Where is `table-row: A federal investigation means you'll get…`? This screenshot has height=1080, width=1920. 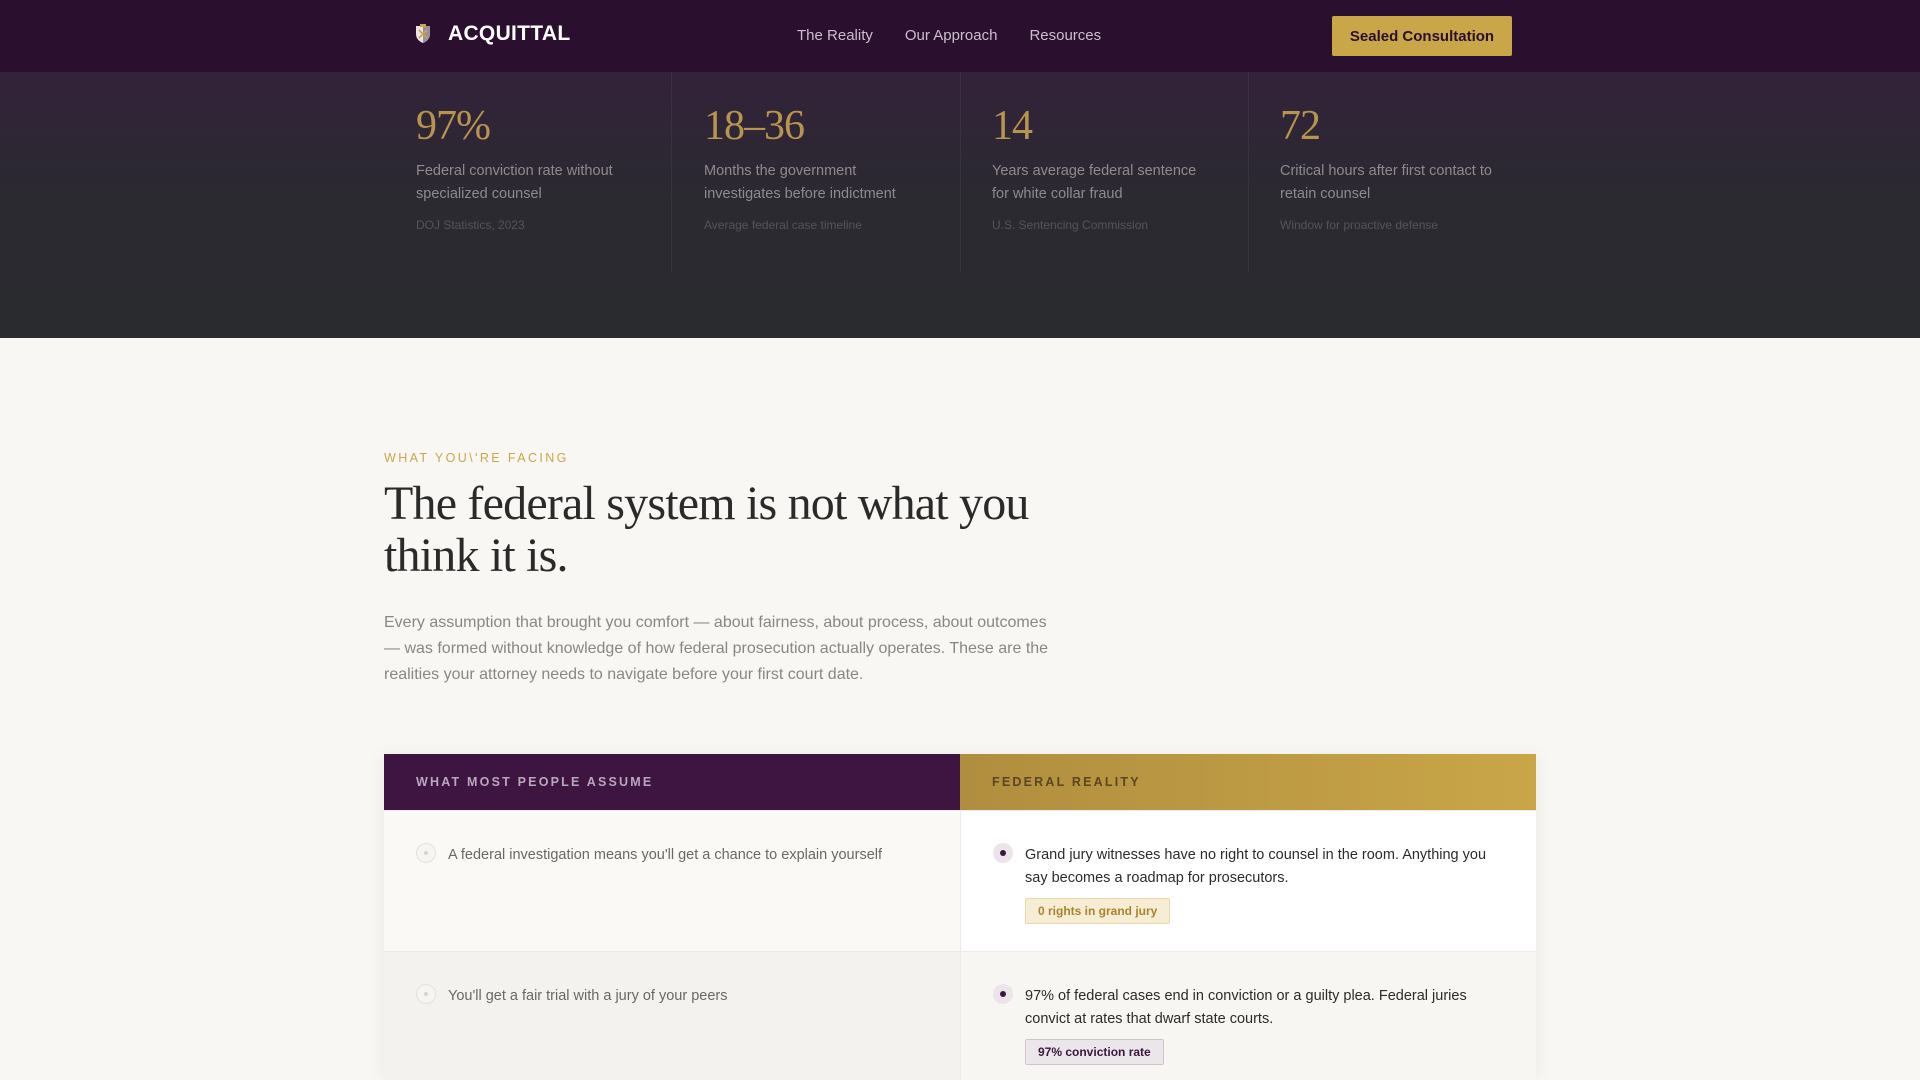 table-row: A federal investigation means you'll get… is located at coordinates (960, 880).